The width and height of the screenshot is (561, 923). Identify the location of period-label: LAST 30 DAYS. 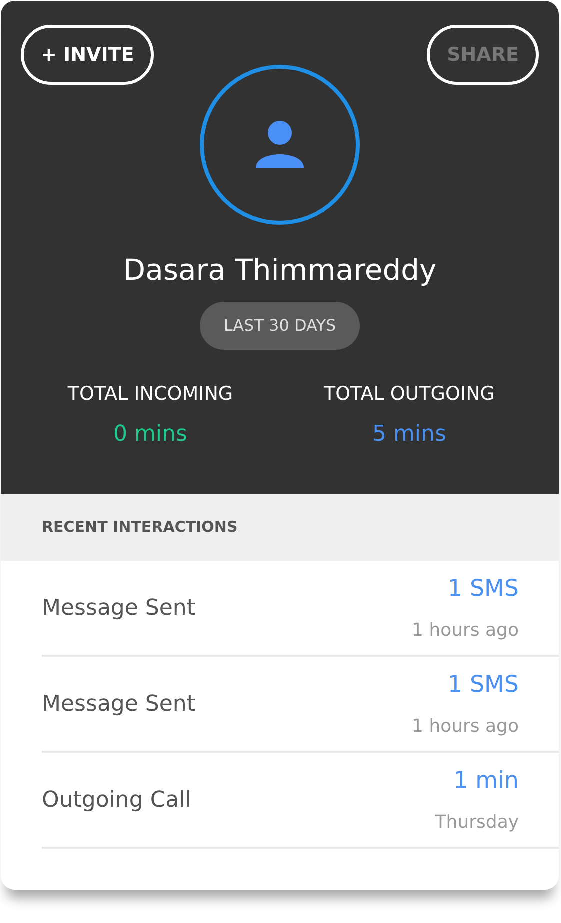
(280, 326).